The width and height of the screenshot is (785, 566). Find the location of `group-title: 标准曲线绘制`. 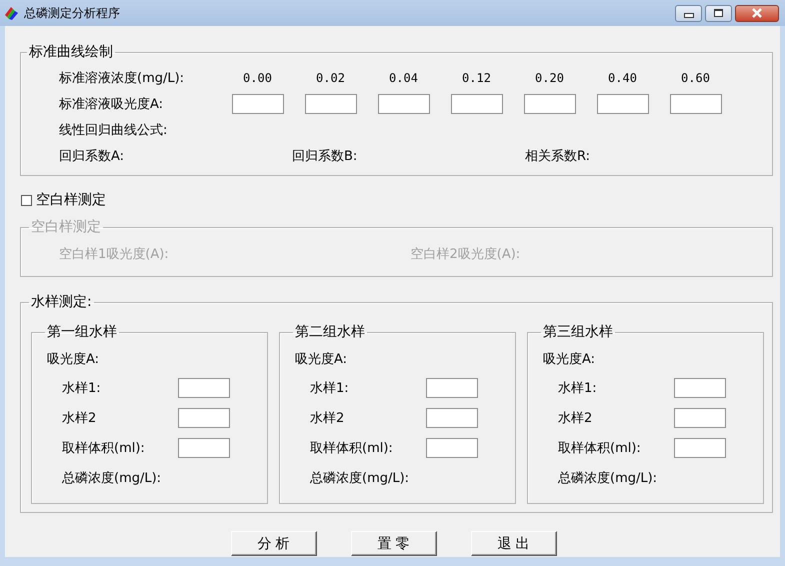

group-title: 标准曲线绘制 is located at coordinates (71, 52).